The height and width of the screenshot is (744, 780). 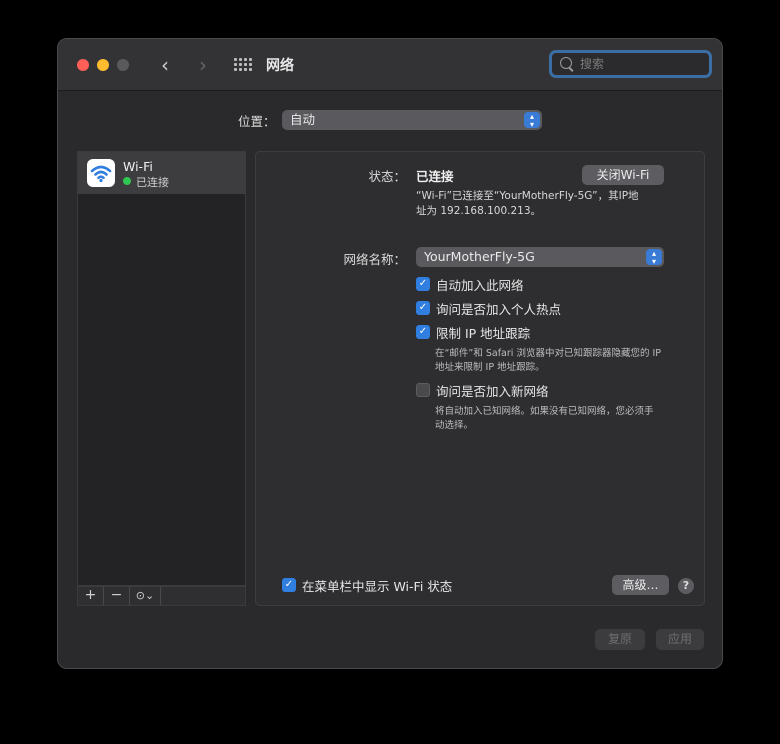 I want to click on wifi-icon, so click(x=101, y=173).